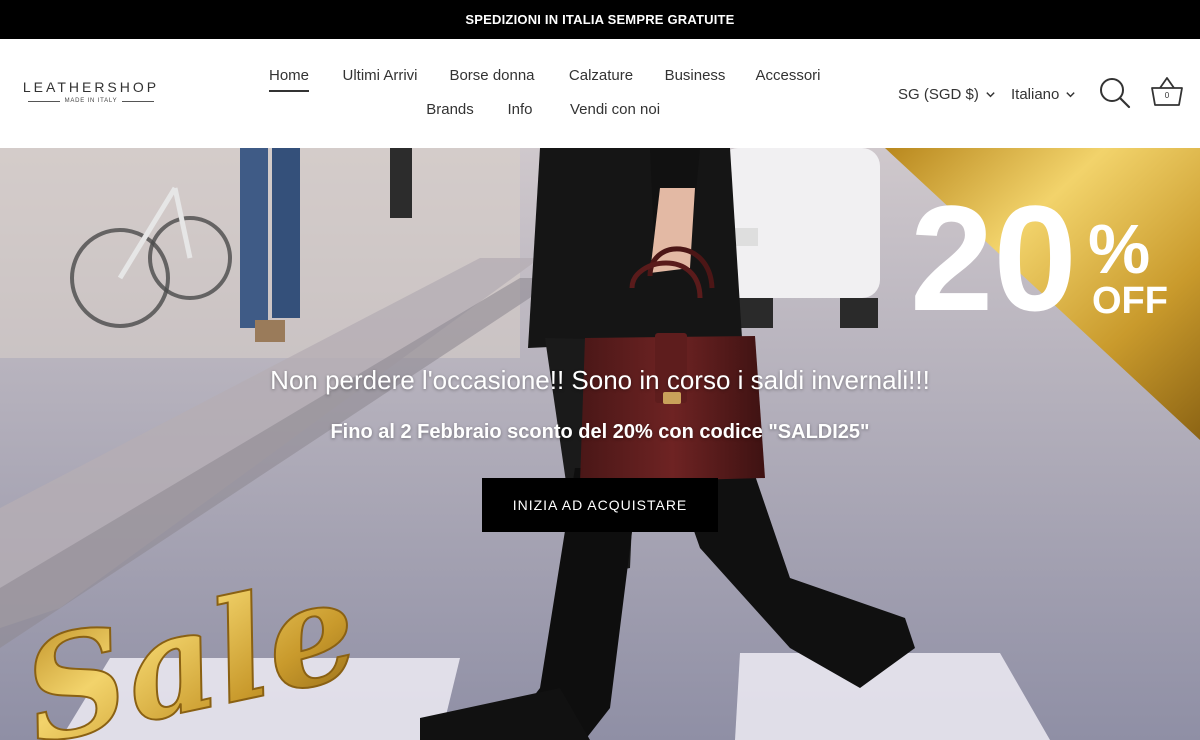 The width and height of the screenshot is (1200, 740). Describe the element at coordinates (1115, 93) in the screenshot. I see `search-icon` at that location.